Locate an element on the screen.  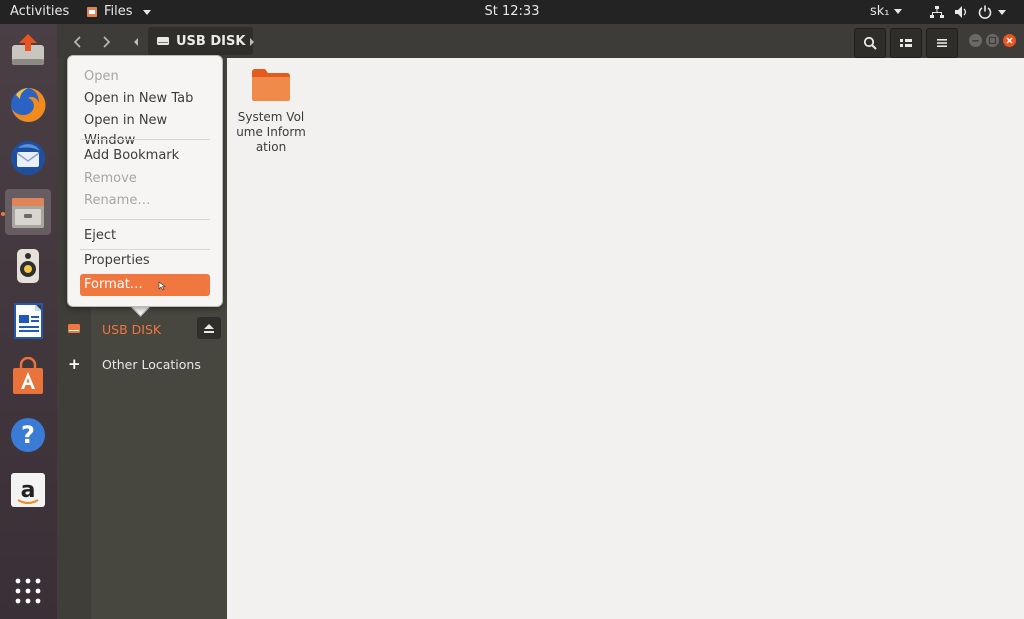
triangle-left-icon is located at coordinates (136, 42).